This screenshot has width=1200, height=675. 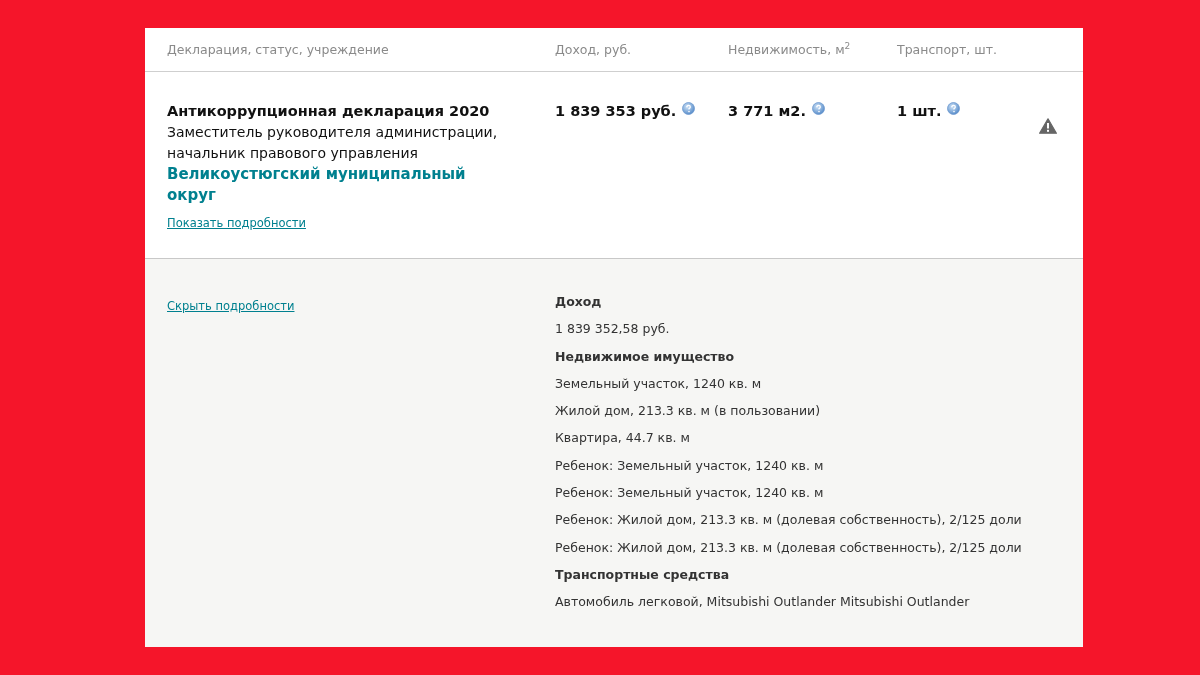 I want to click on section-heading: Недвижимое имущество, so click(x=645, y=356).